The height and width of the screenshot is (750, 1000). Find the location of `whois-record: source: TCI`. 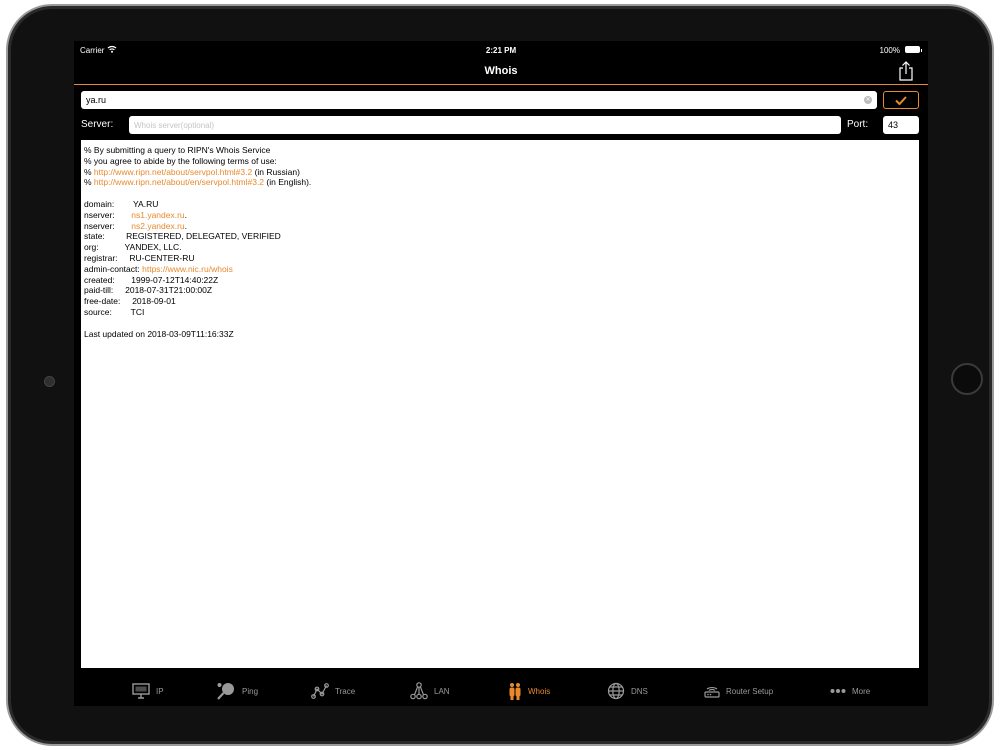

whois-record: source: TCI is located at coordinates (500, 312).